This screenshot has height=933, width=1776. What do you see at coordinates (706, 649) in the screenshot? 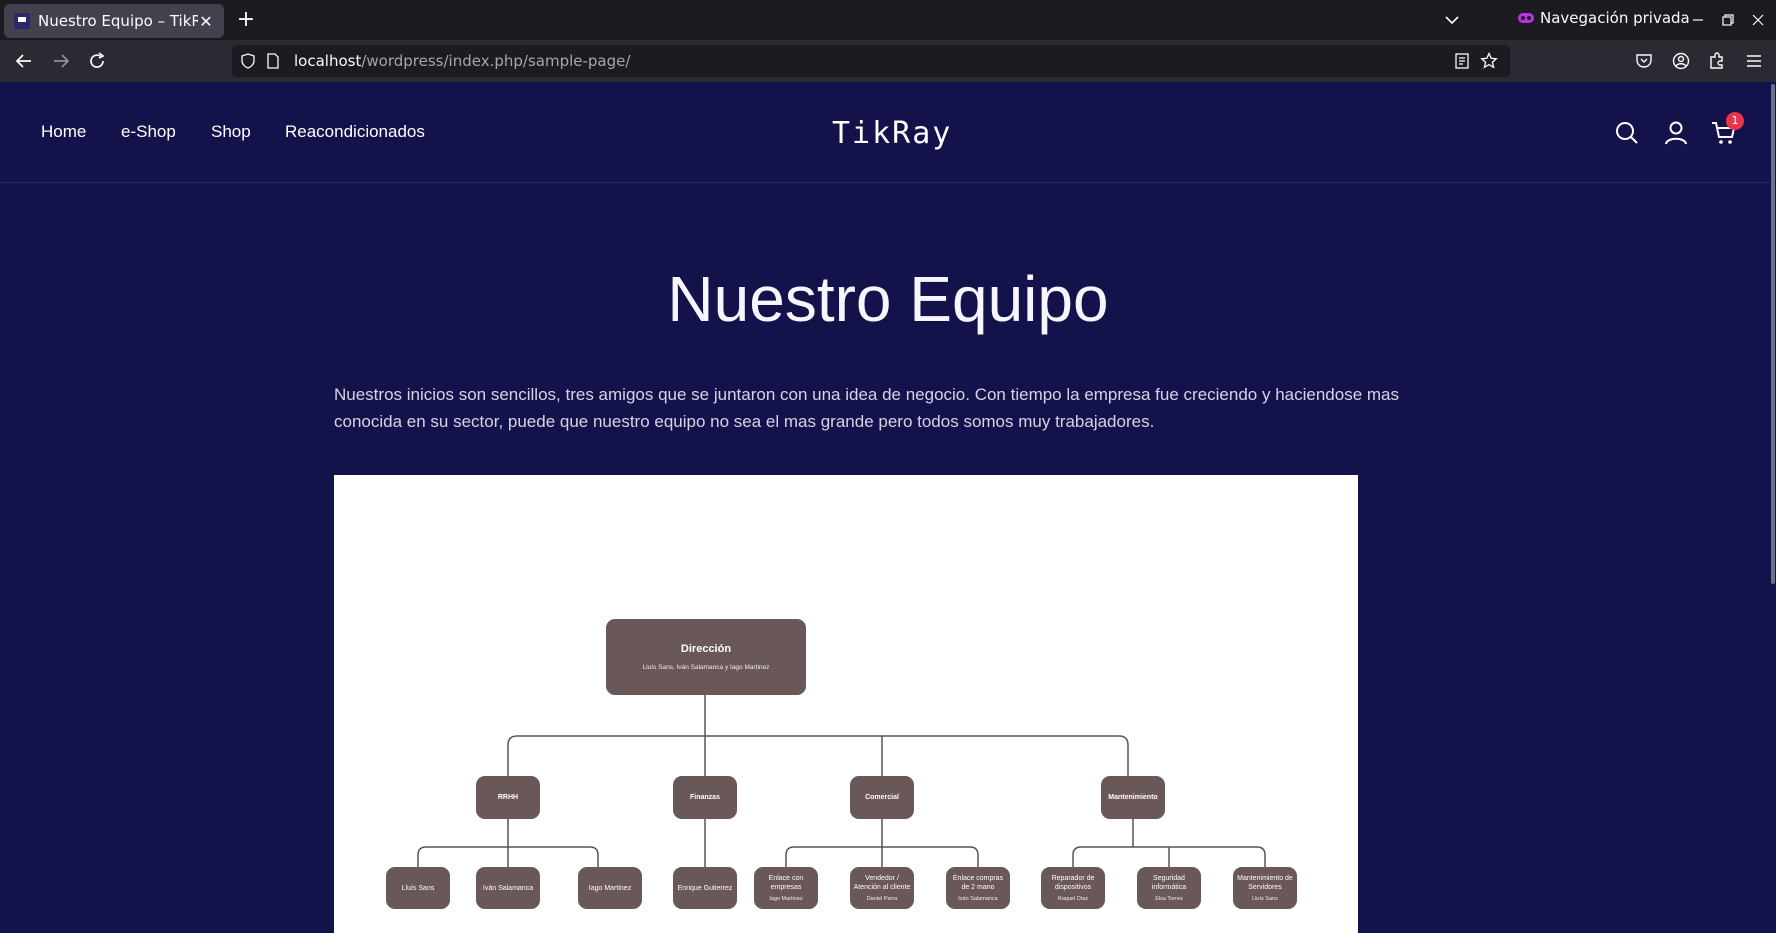
I see `org-node-direccion-title: Dirección` at bounding box center [706, 649].